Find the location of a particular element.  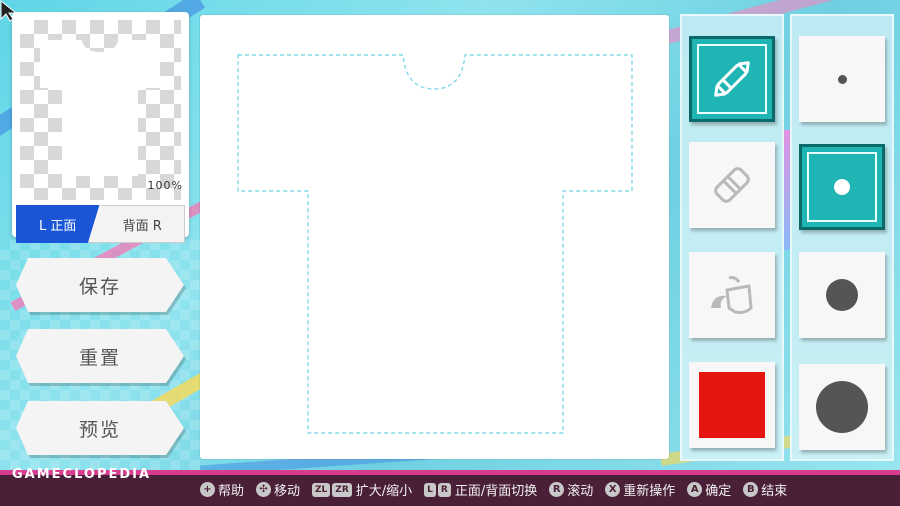

hint-scroll: R 滚动 is located at coordinates (571, 489).